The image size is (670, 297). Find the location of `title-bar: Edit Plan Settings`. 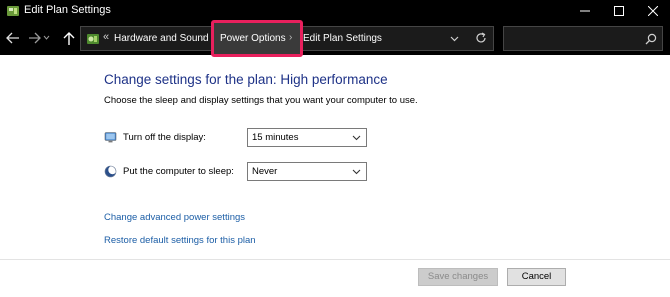

title-bar: Edit Plan Settings is located at coordinates (335, 11).